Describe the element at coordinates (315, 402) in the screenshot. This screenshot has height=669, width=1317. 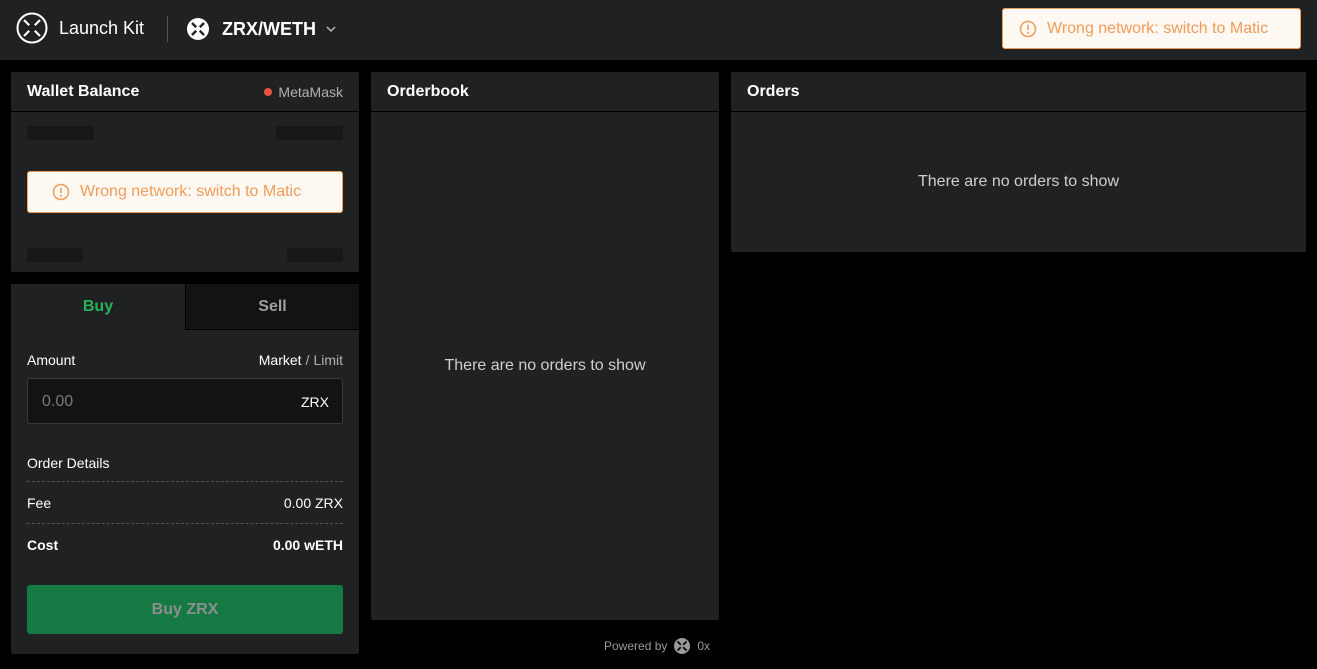
I see `amount-token: ZRX` at that location.